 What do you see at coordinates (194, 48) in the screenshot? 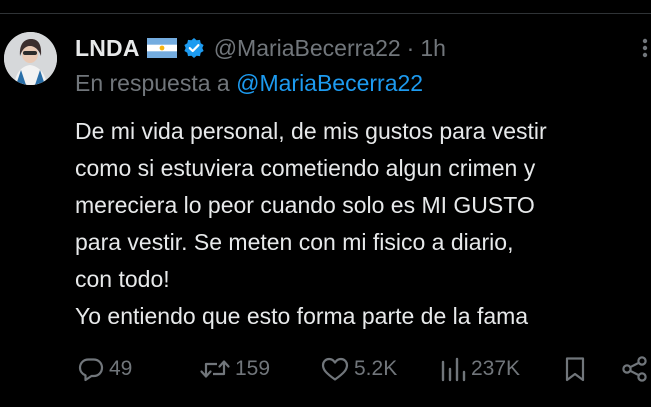
I see `verified-badge-icon` at bounding box center [194, 48].